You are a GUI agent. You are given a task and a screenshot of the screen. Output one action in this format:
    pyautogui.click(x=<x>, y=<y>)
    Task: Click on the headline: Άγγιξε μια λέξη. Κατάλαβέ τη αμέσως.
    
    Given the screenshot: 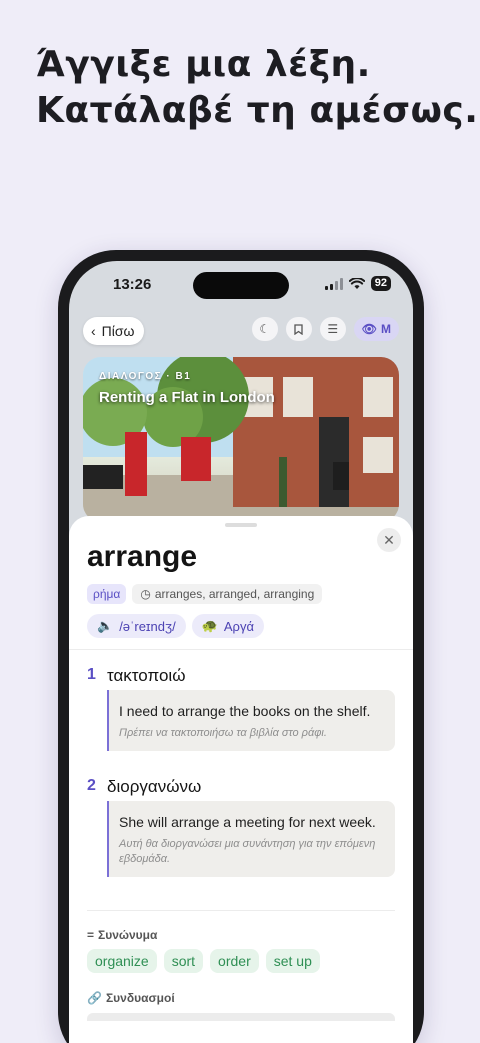 What is the action you would take?
    pyautogui.click(x=257, y=88)
    